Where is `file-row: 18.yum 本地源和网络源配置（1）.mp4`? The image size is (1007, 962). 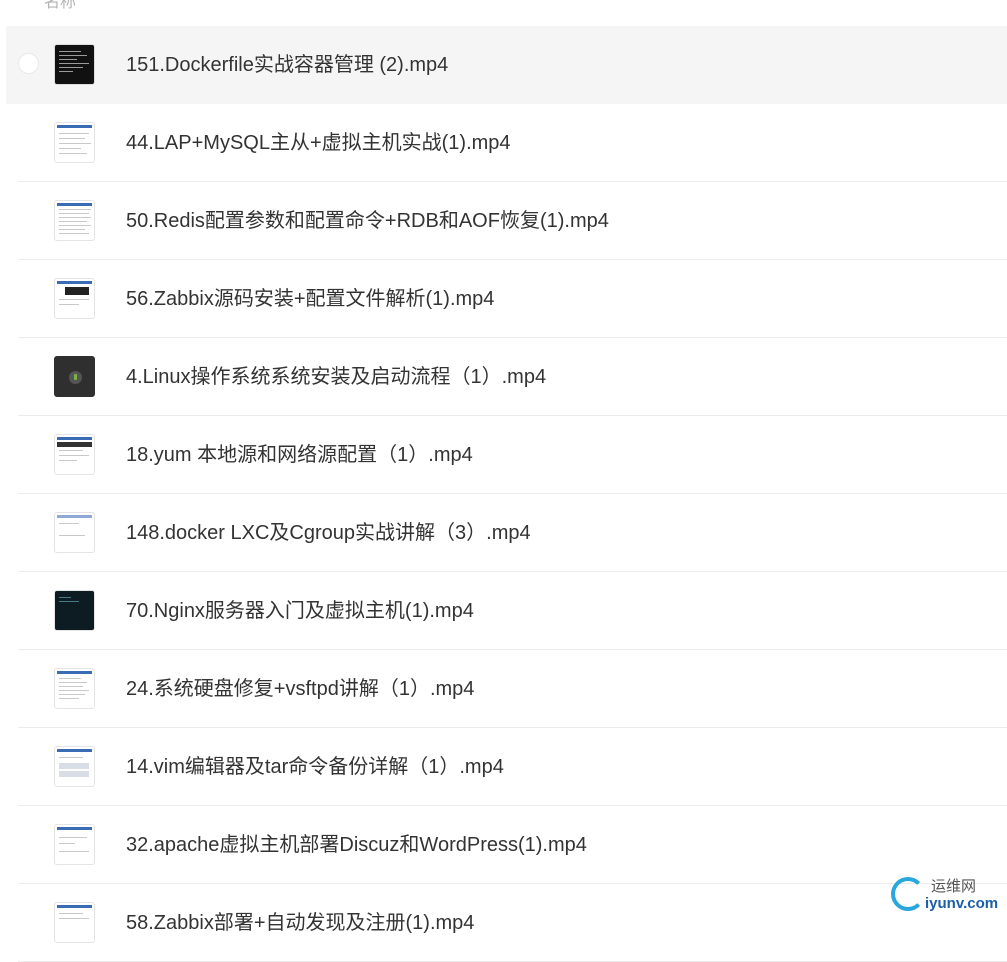
file-row: 18.yum 本地源和网络源配置（1）.mp4 is located at coordinates (503, 455).